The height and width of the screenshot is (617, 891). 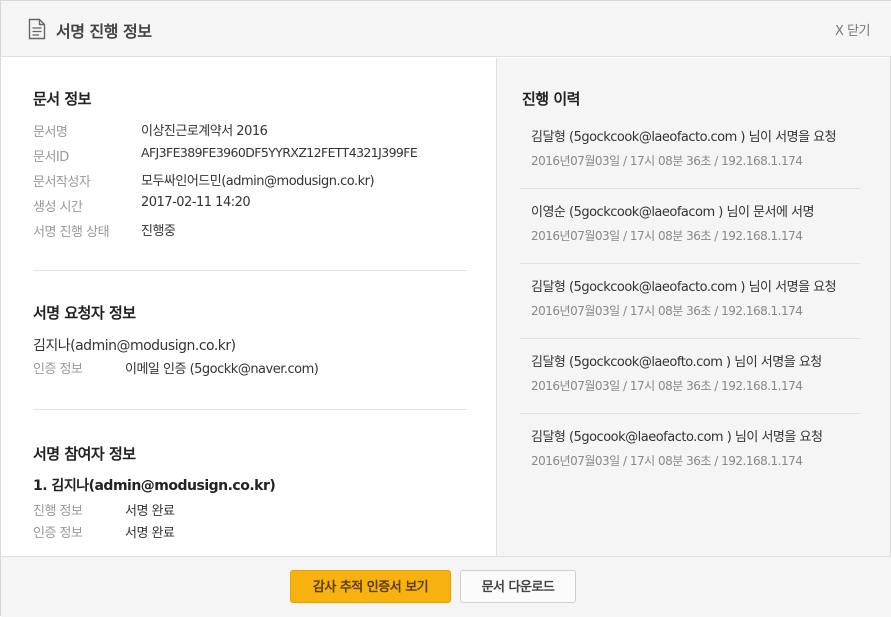 I want to click on requester-auth-label: 인증 정보, so click(x=58, y=369).